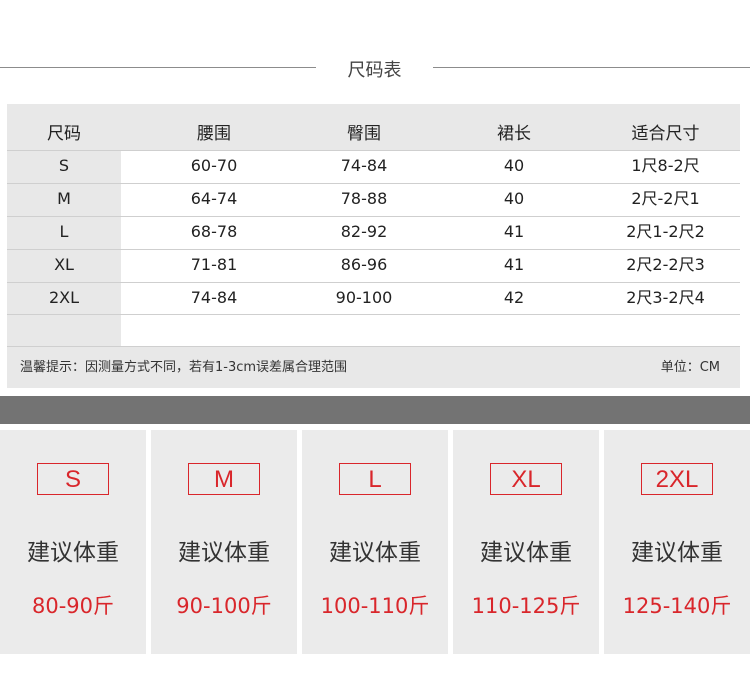  I want to click on header-skirt-length: 裙长, so click(514, 134).